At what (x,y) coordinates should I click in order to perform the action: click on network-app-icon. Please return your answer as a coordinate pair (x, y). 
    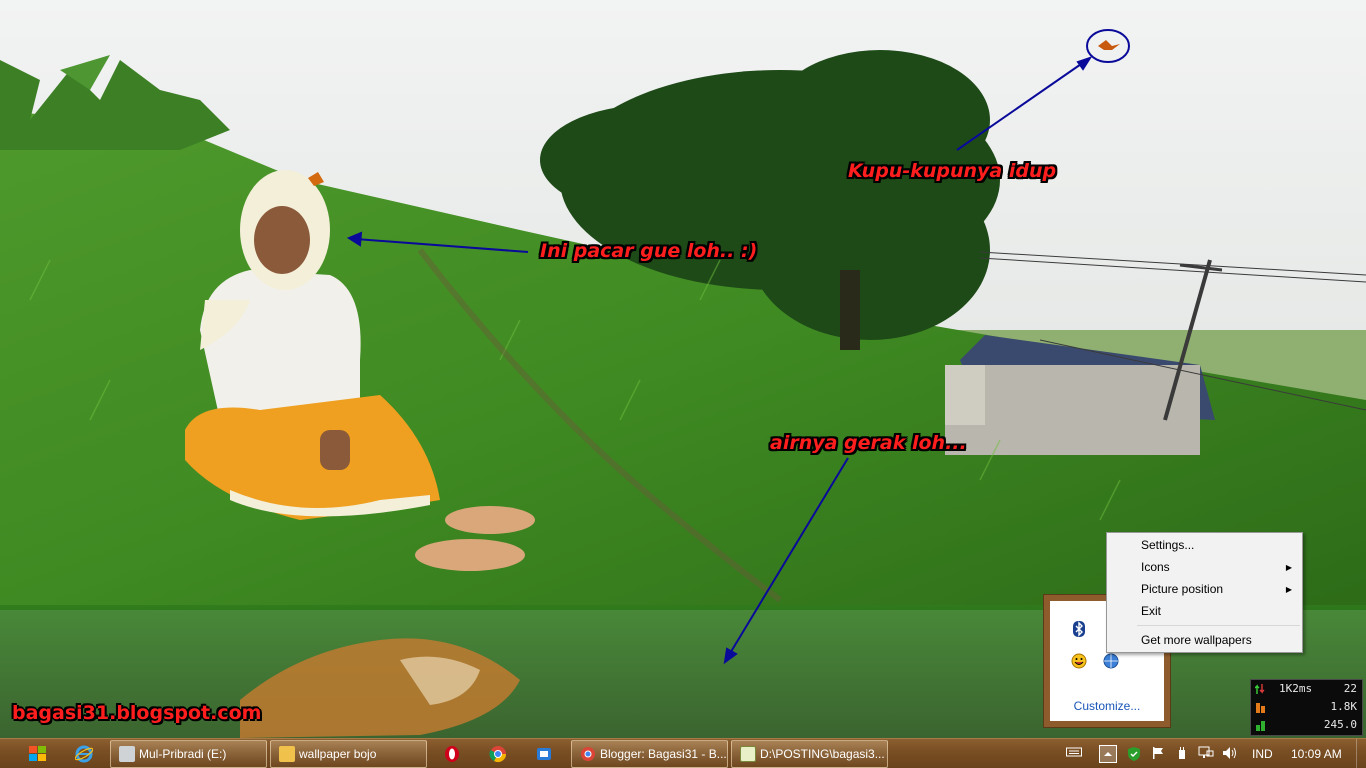
    Looking at the image, I should click on (544, 754).